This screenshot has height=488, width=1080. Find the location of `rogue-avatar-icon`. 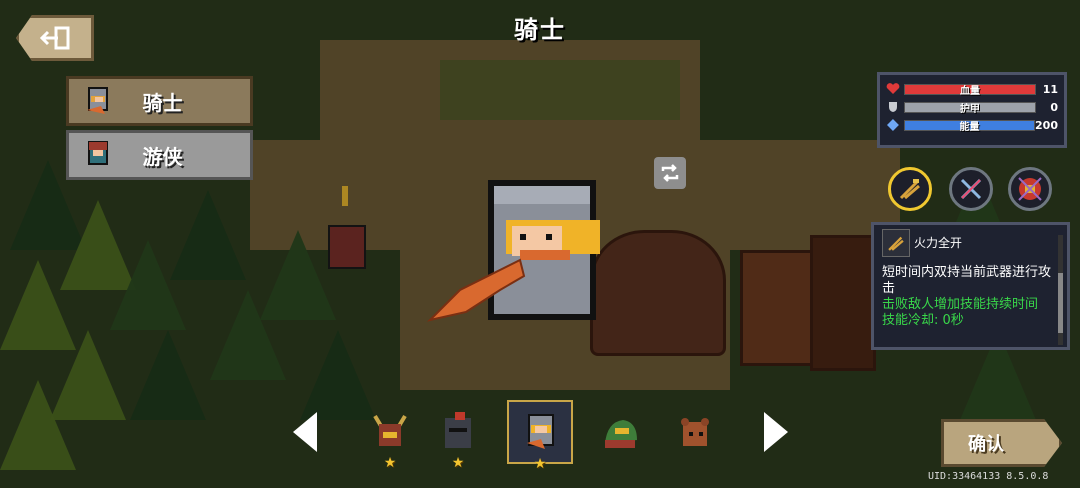

rogue-avatar-icon is located at coordinates (98, 153).